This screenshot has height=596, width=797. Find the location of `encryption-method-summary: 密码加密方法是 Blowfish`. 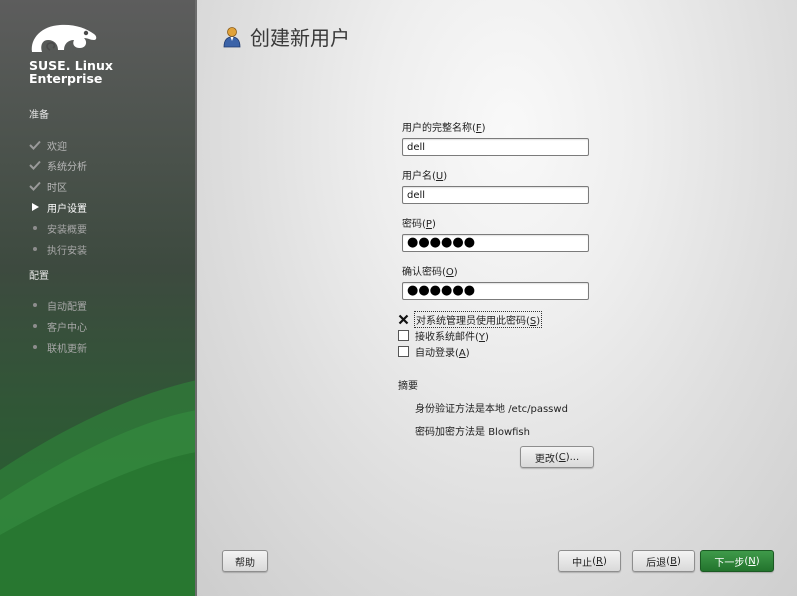

encryption-method-summary: 密码加密方法是 Blowfish is located at coordinates (472, 432).